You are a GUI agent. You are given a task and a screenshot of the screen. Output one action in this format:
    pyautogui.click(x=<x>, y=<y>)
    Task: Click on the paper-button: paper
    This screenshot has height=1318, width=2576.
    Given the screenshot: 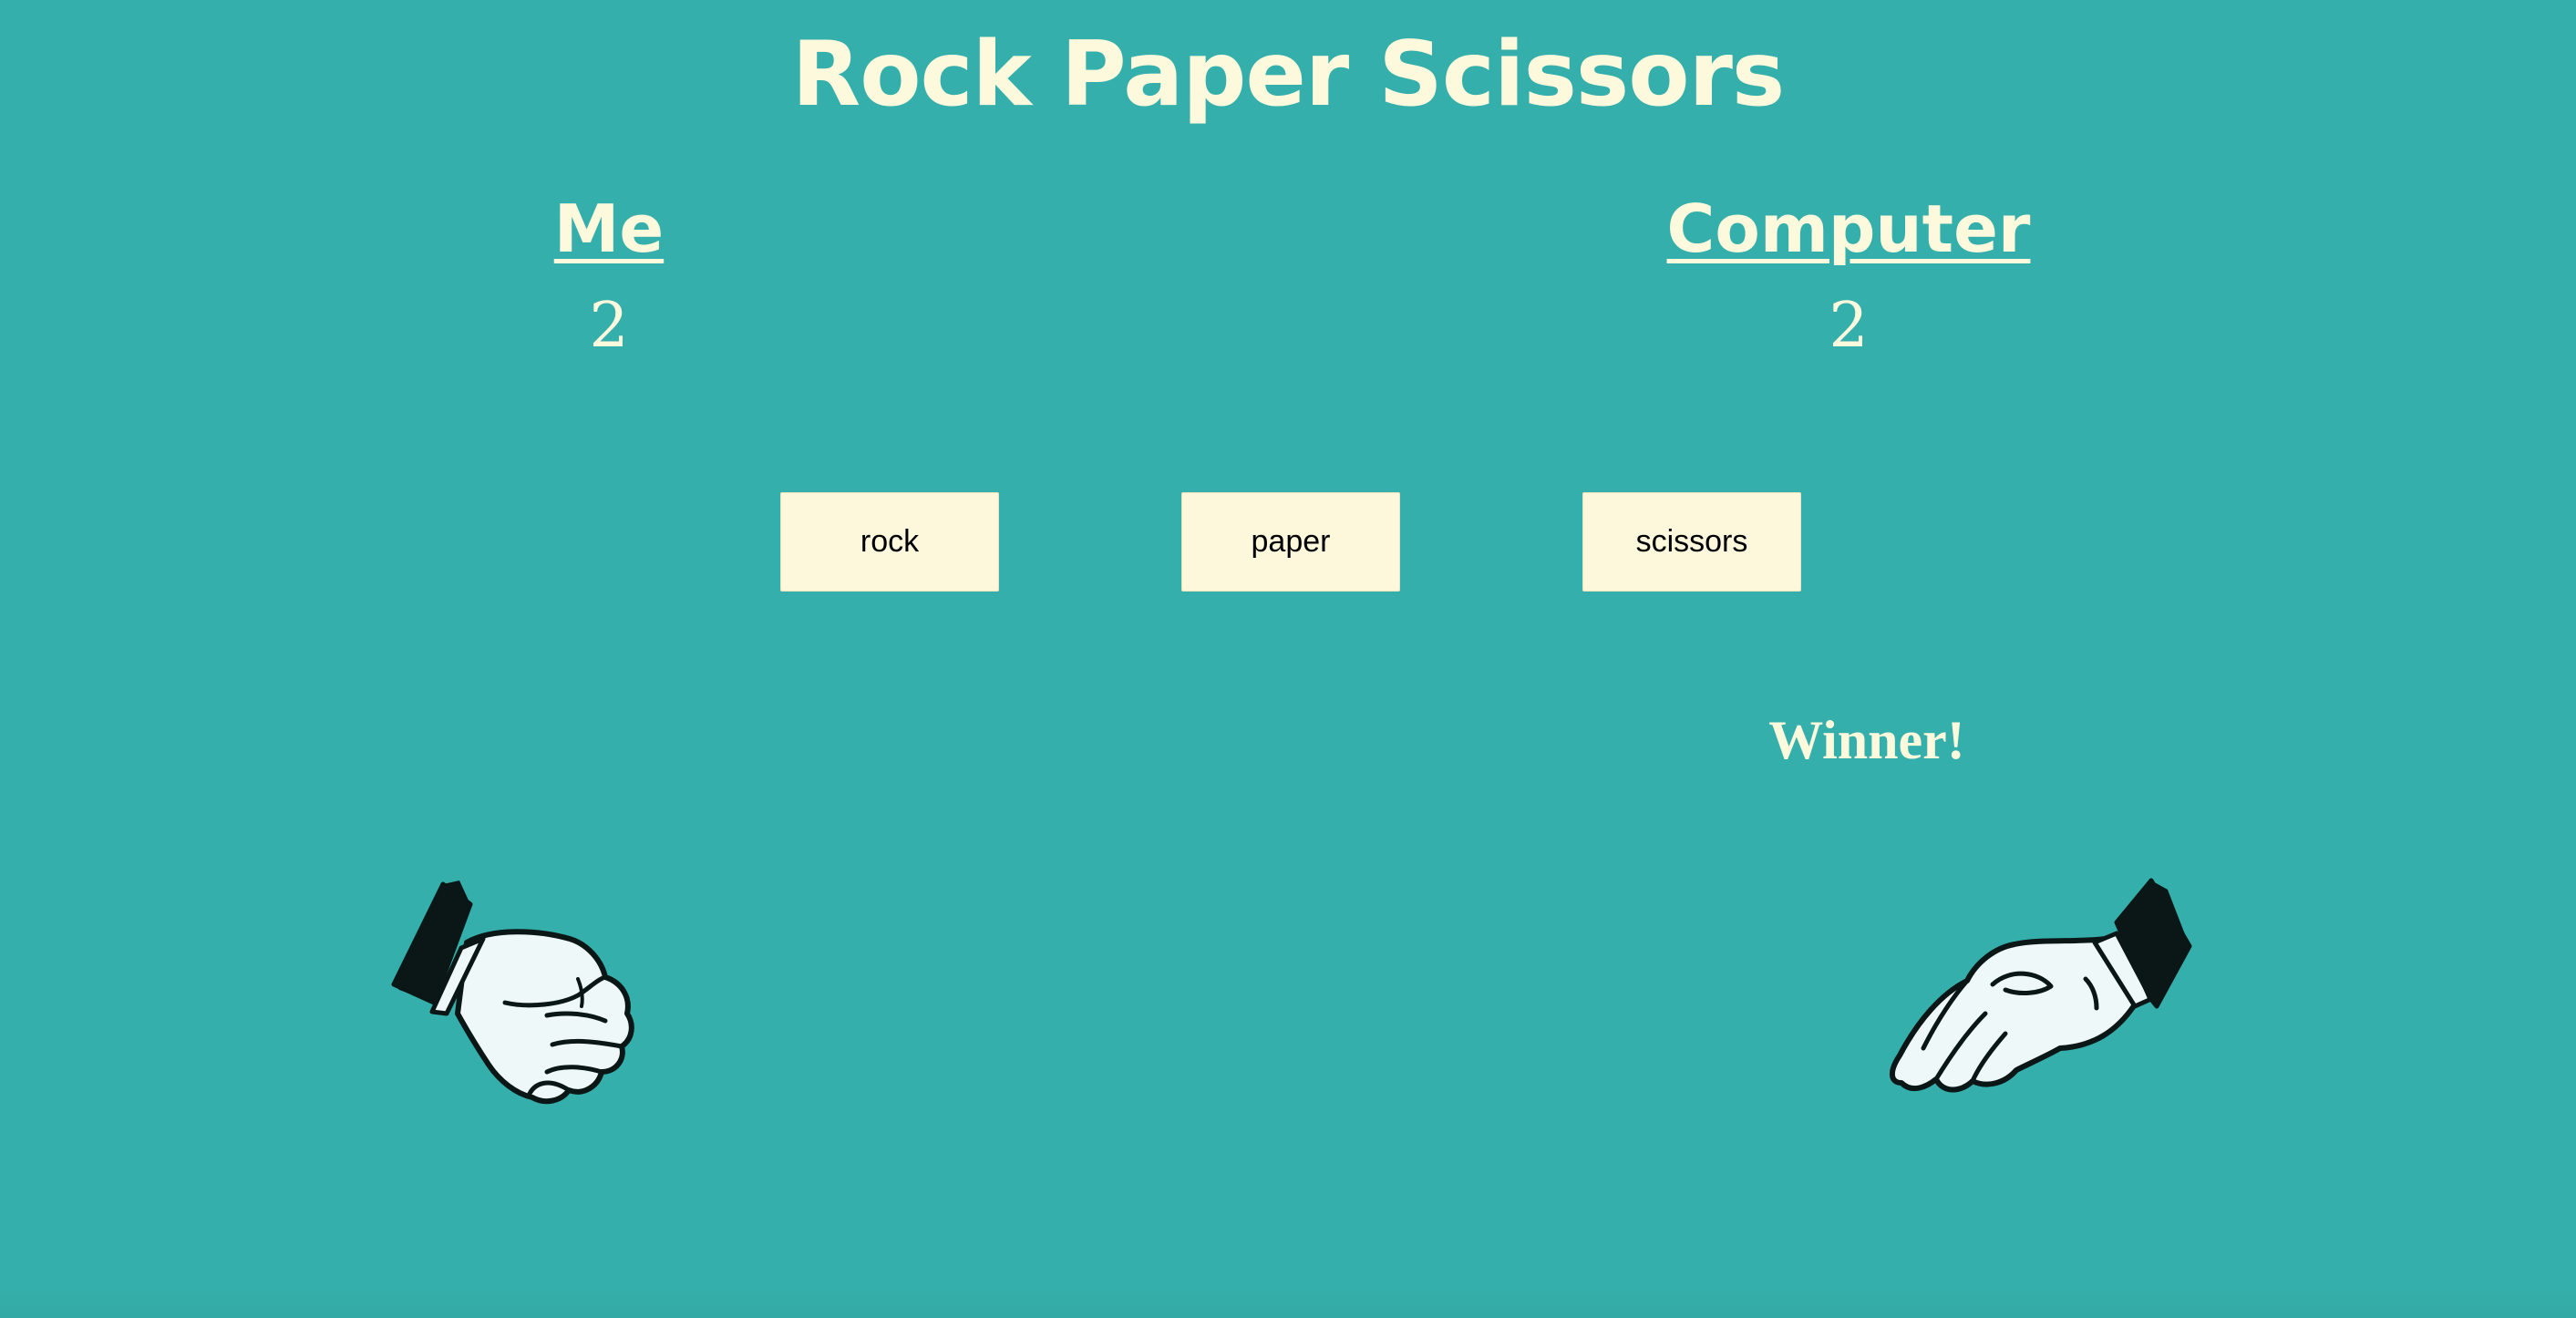 What is the action you would take?
    pyautogui.click(x=1290, y=542)
    